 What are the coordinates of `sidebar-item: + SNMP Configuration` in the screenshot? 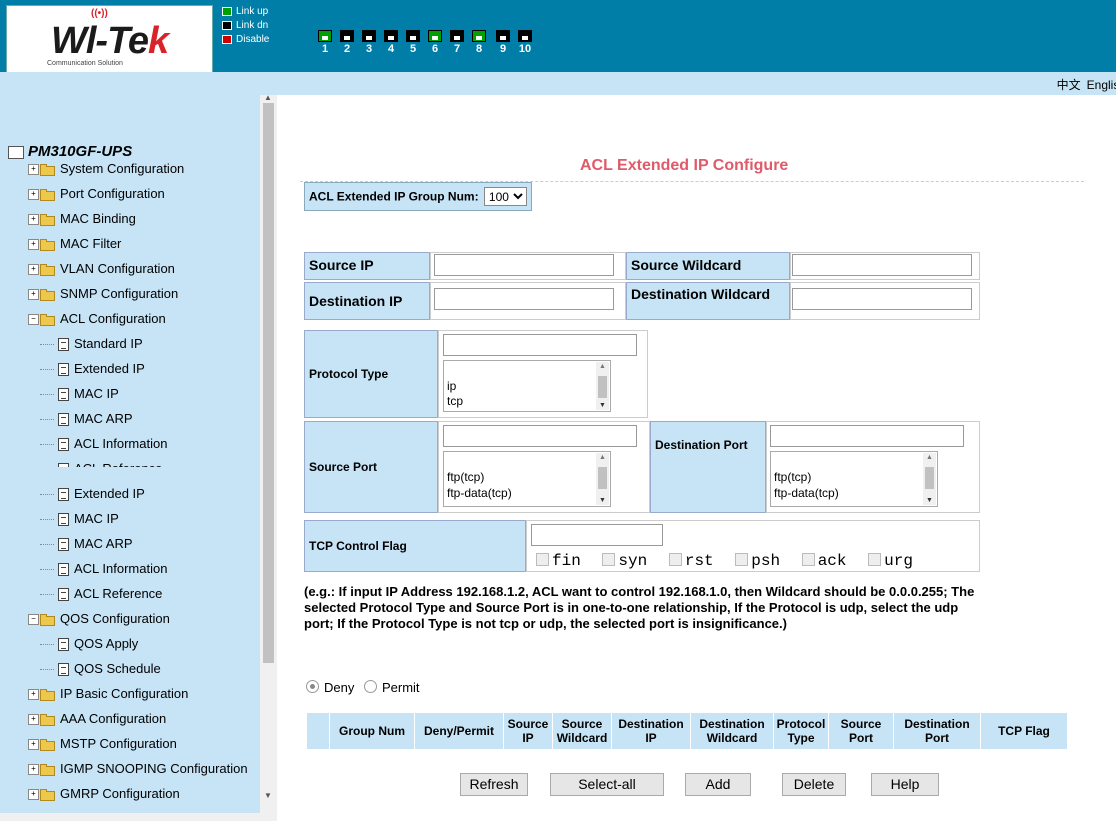 It's located at (103, 294).